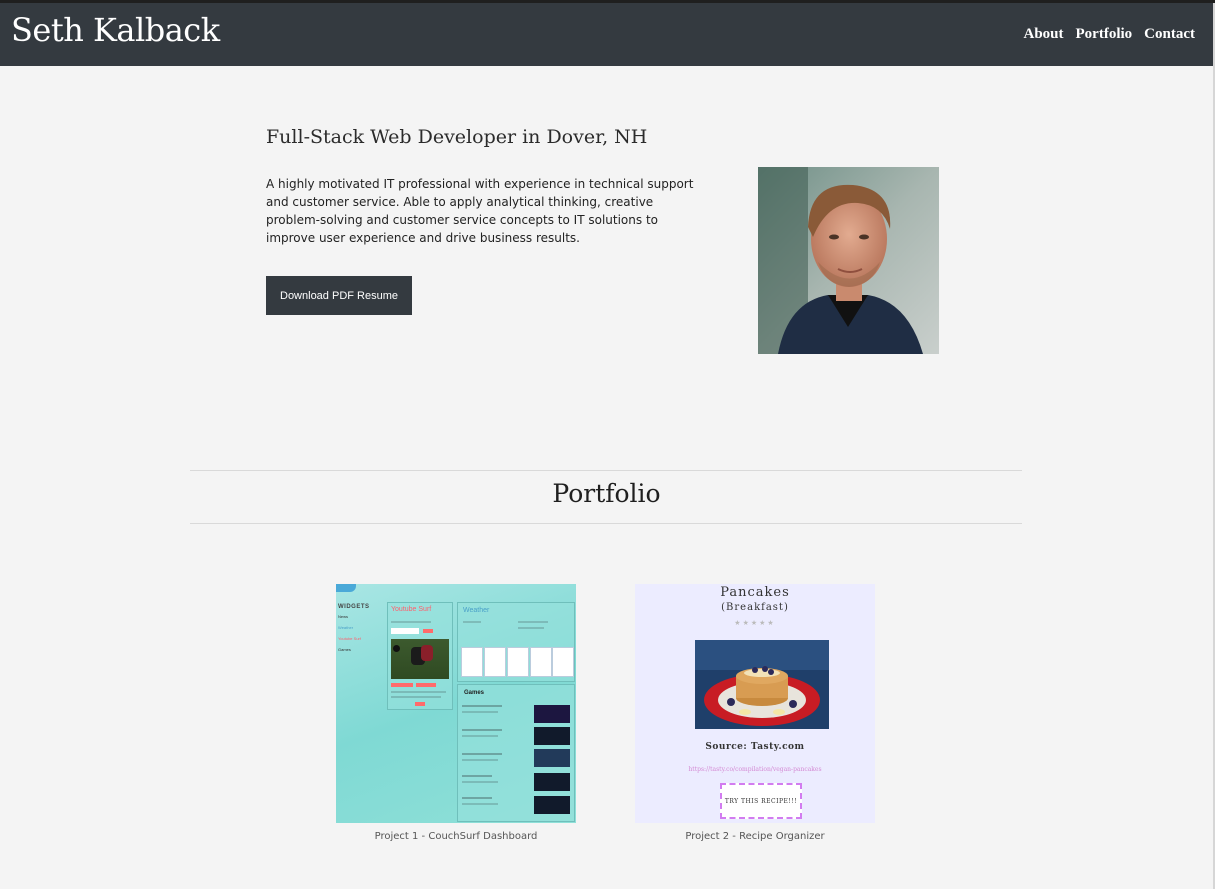 The image size is (1215, 889). Describe the element at coordinates (755, 747) in the screenshot. I see `recipe-source: Source: Tasty.com` at that location.